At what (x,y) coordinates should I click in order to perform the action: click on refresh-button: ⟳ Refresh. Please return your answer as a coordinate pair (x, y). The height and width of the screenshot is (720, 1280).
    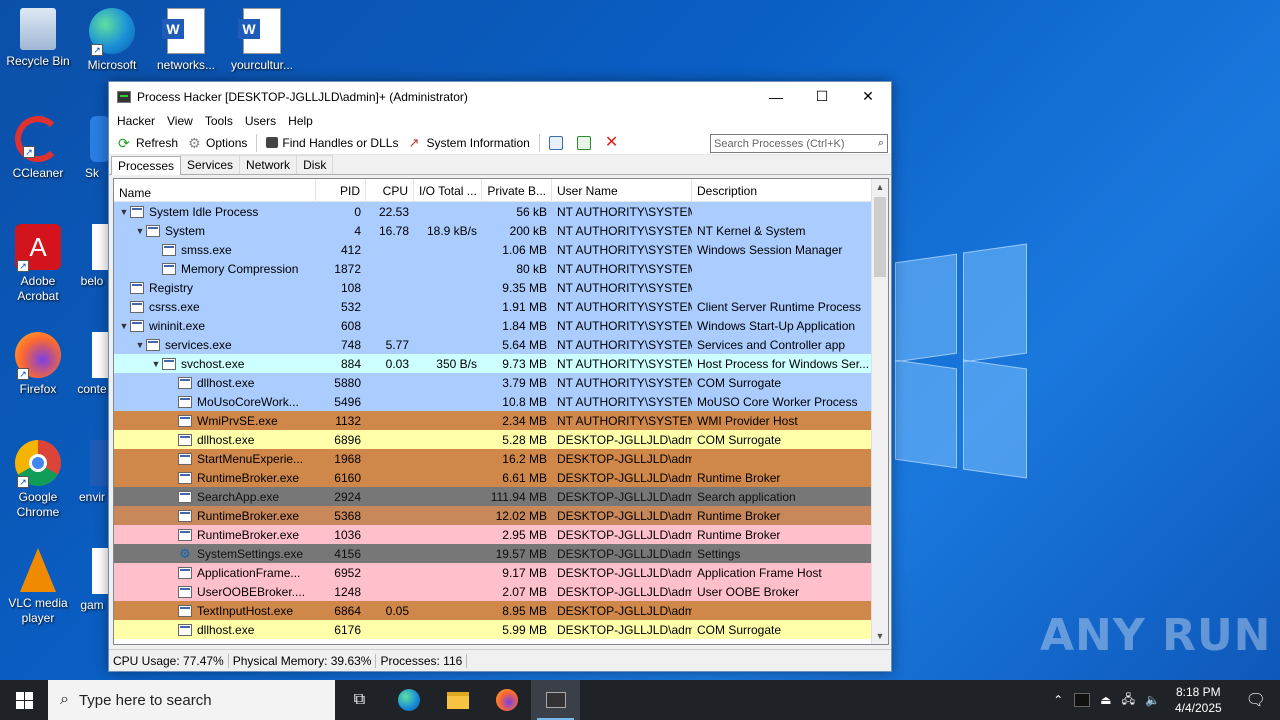
    Looking at the image, I should click on (148, 143).